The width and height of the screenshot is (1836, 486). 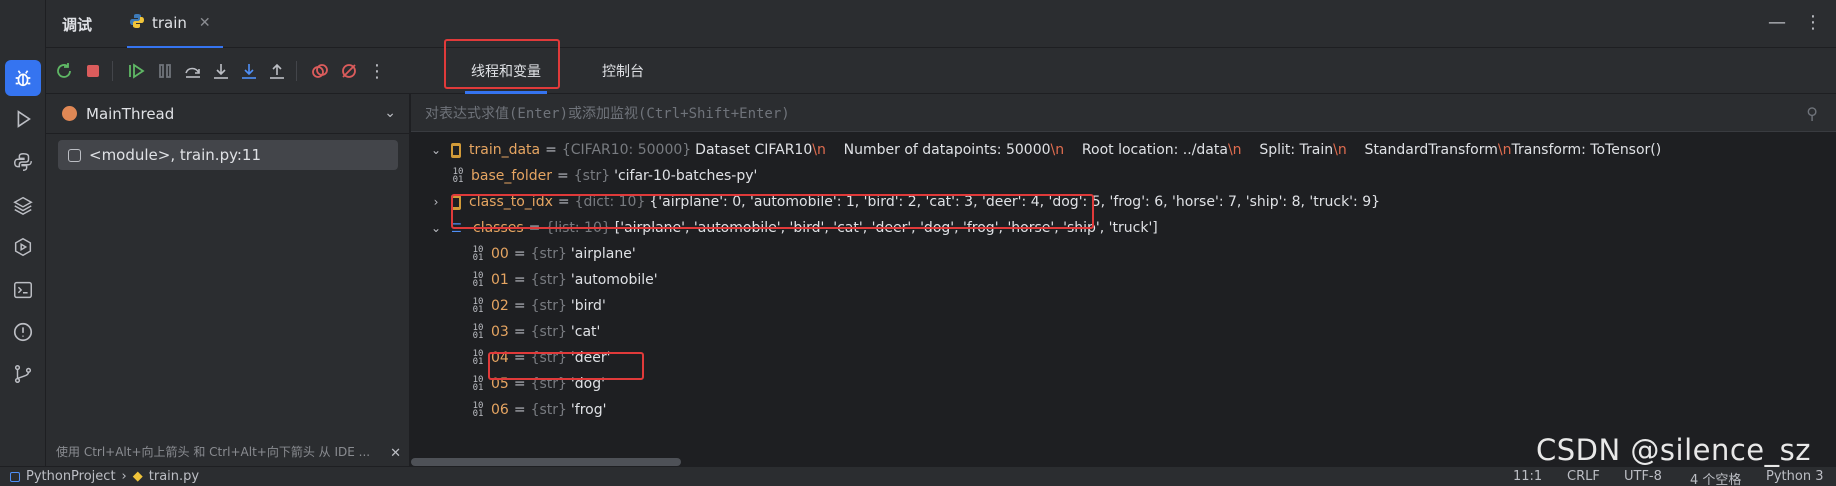 What do you see at coordinates (23, 205) in the screenshot?
I see `layers-icon` at bounding box center [23, 205].